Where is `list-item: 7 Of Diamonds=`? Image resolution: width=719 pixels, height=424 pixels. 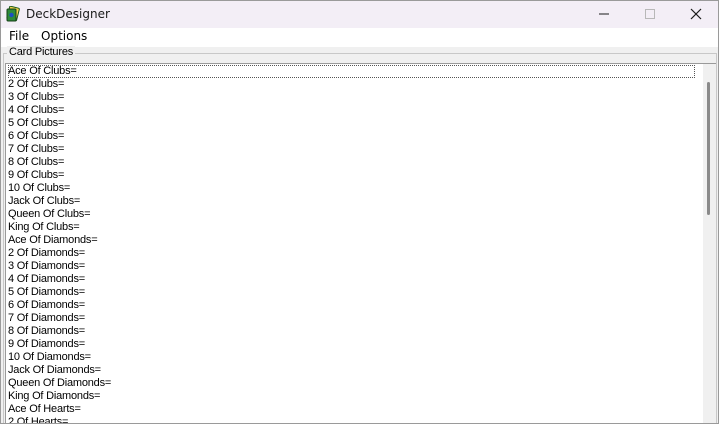 list-item: 7 Of Diamonds= is located at coordinates (46, 318).